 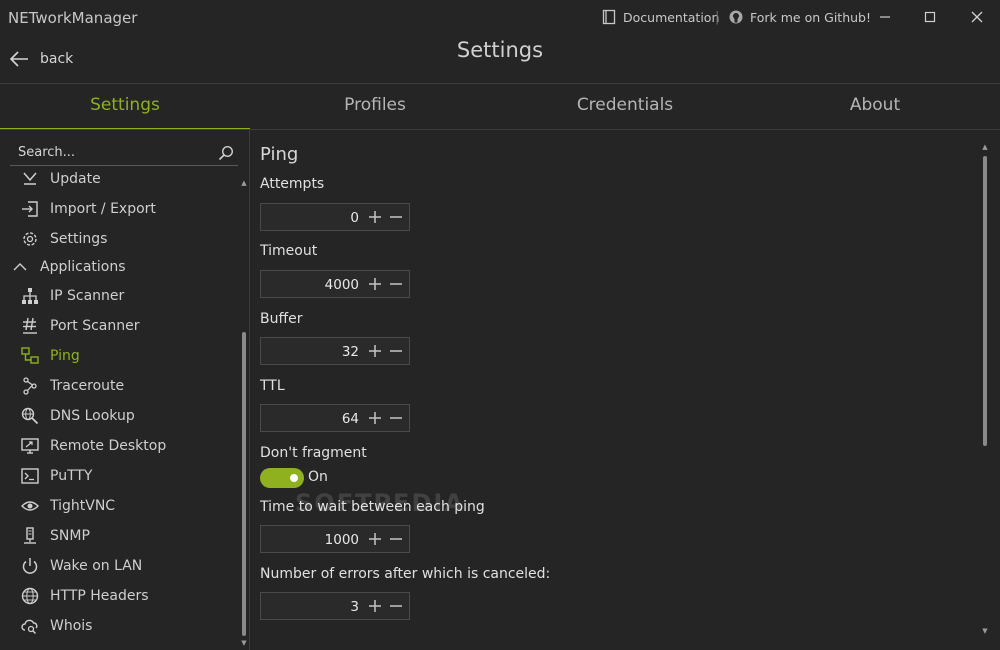 I want to click on sidebar-item-ip-scanner: IP Scanner, so click(x=120, y=296).